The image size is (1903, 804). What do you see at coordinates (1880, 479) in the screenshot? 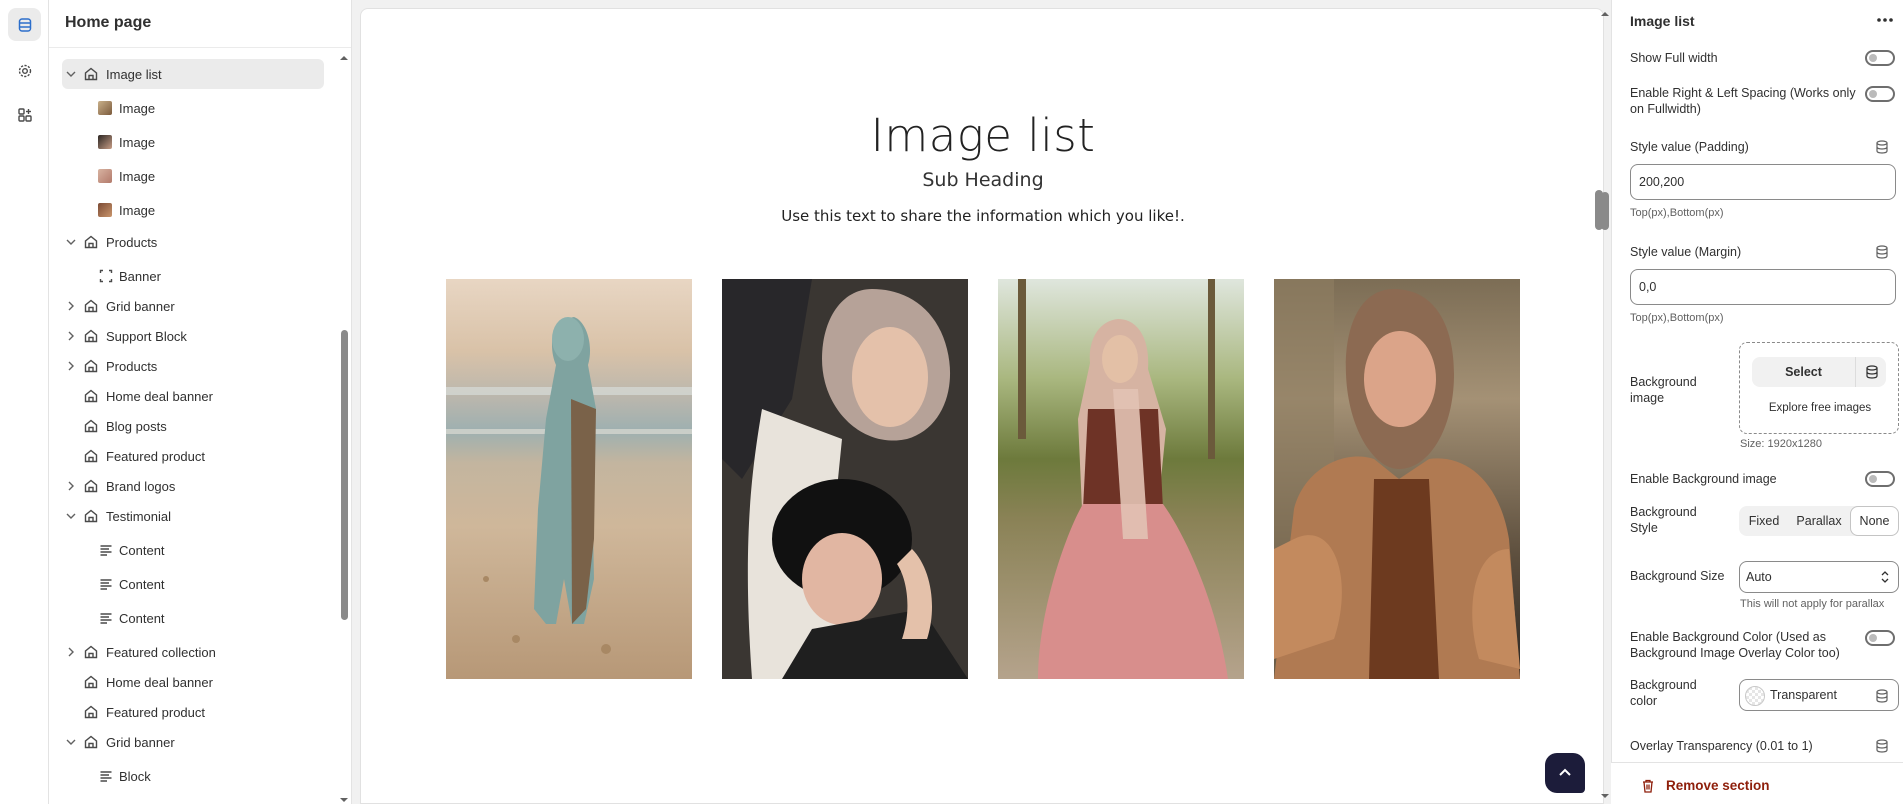
I see `enable-bg-image-toggle` at bounding box center [1880, 479].